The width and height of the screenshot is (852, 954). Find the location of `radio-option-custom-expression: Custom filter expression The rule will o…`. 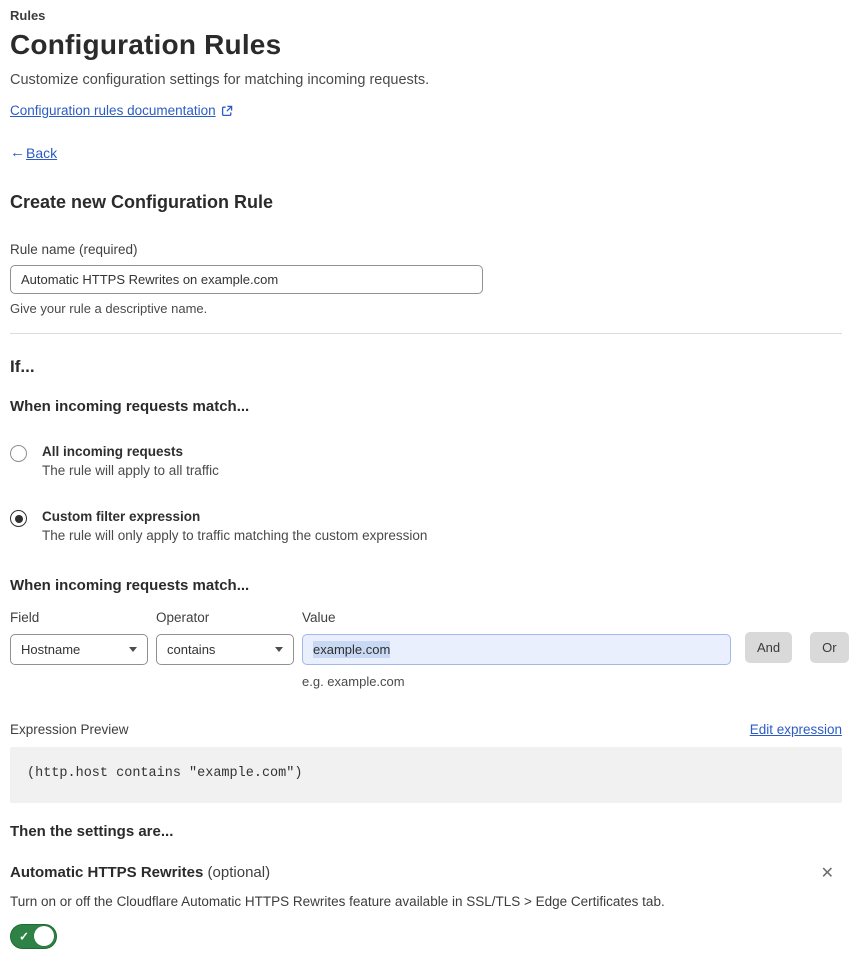

radio-option-custom-expression: Custom filter expression The rule will o… is located at coordinates (426, 526).